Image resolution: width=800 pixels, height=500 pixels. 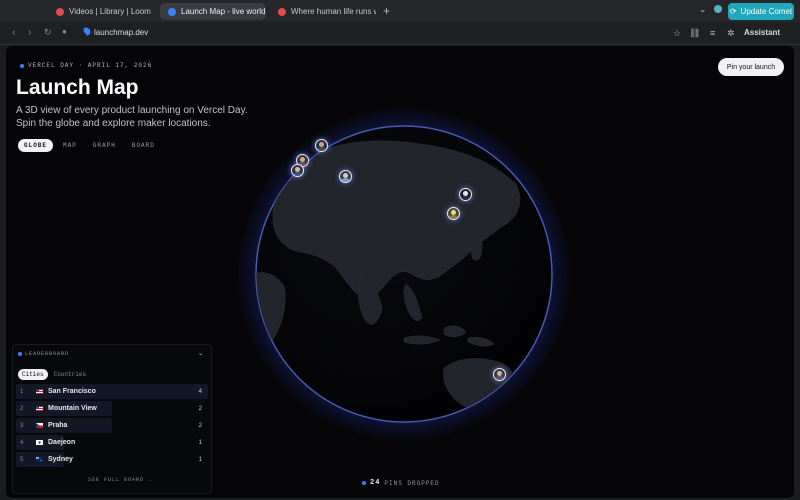 What do you see at coordinates (87, 31) in the screenshot?
I see `location-pin-icon` at bounding box center [87, 31].